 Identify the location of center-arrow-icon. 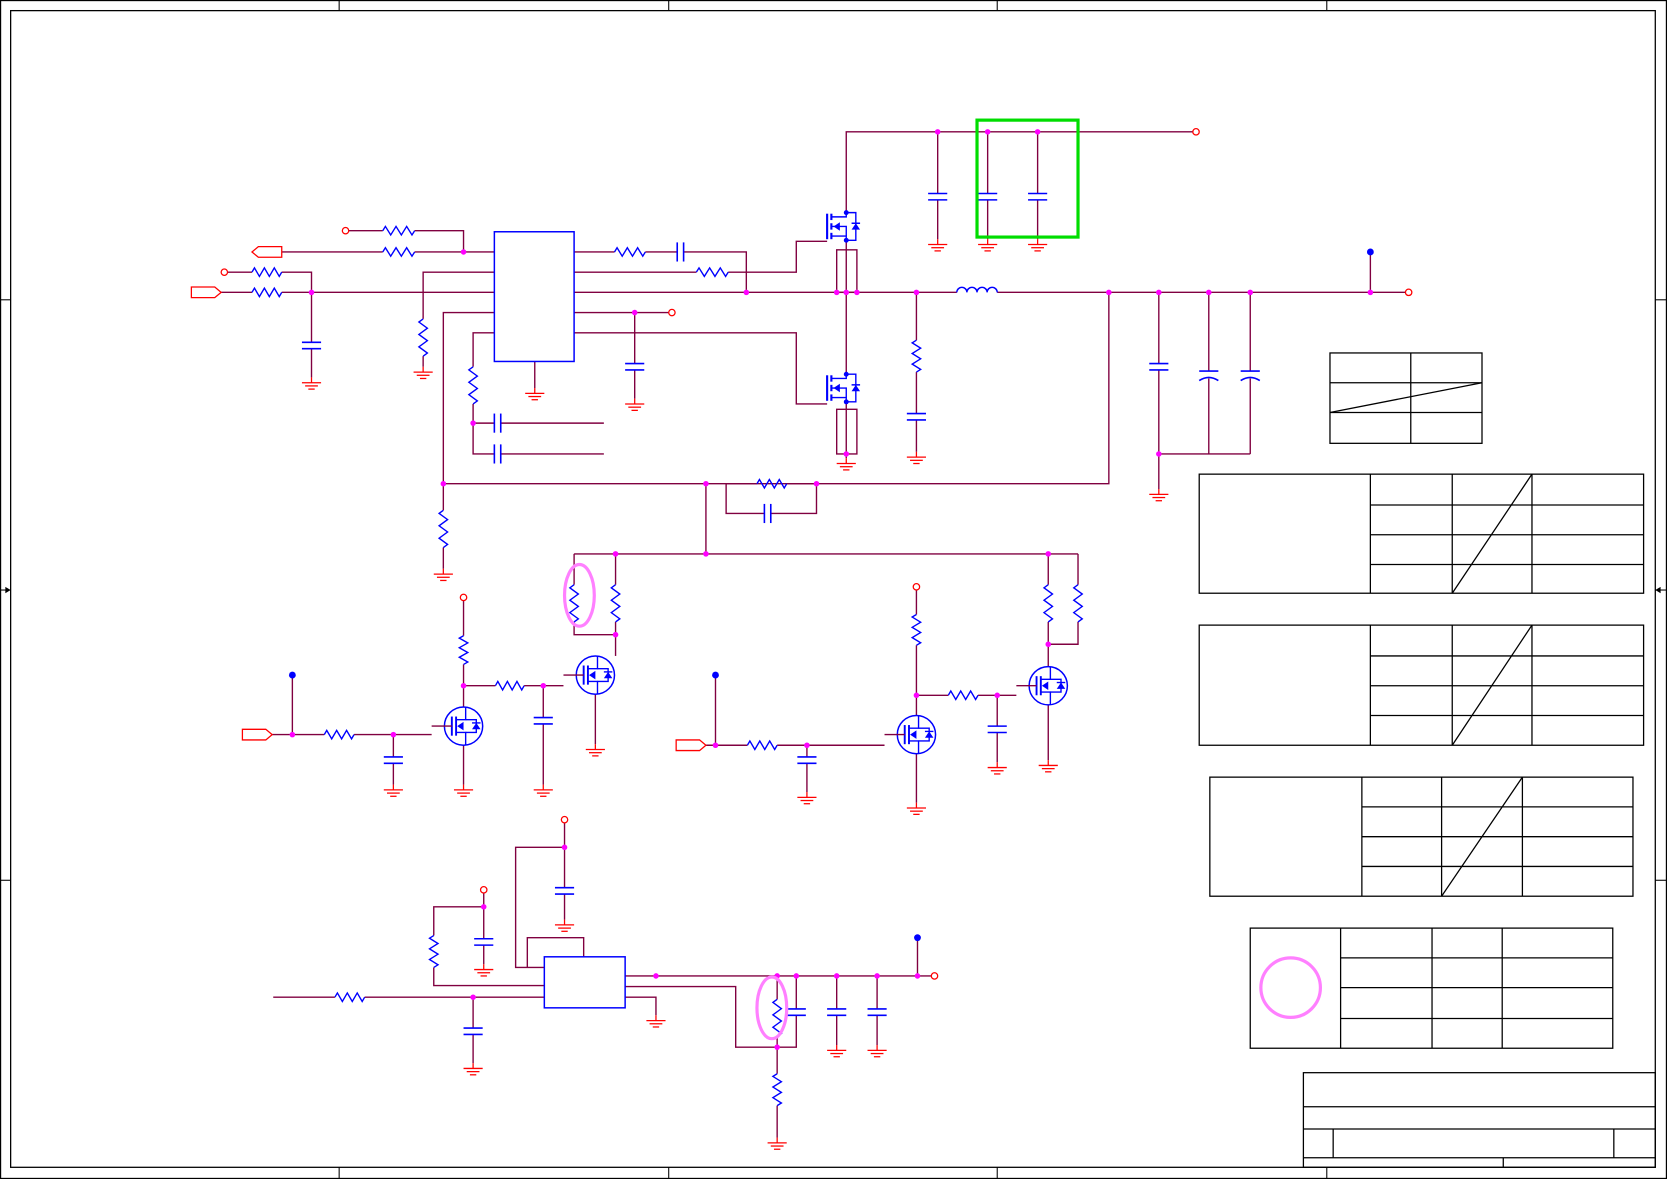
(8, 590).